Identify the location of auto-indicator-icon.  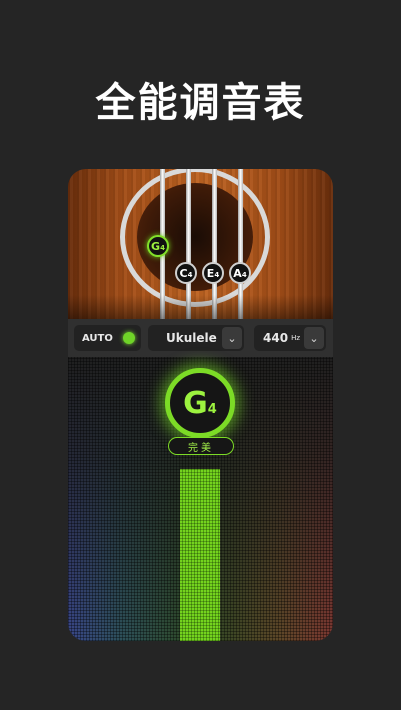
(129, 338).